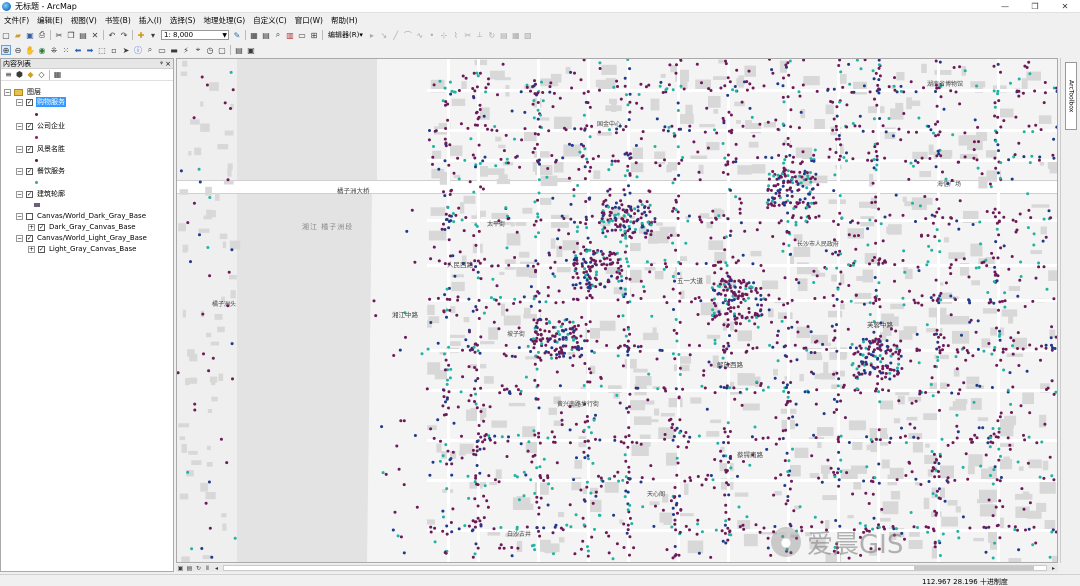 This screenshot has height=586, width=1080. What do you see at coordinates (186, 50) in the screenshot?
I see `hyperlink-icon: ⚡` at bounding box center [186, 50].